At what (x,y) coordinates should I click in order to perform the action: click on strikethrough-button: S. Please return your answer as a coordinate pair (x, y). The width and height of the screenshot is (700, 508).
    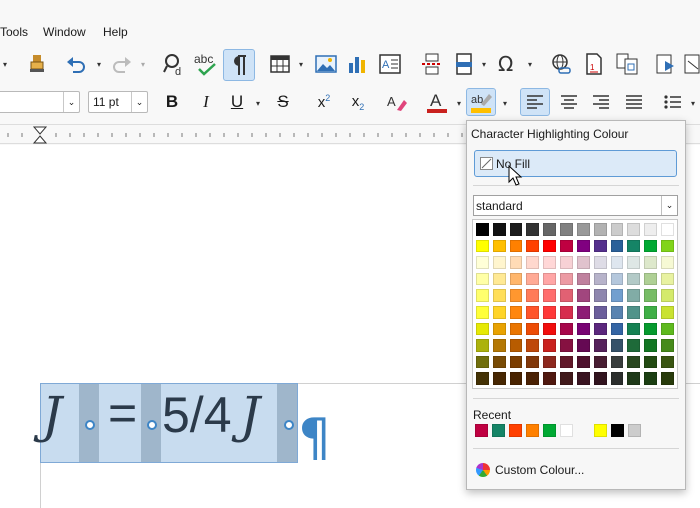
    Looking at the image, I should click on (283, 102).